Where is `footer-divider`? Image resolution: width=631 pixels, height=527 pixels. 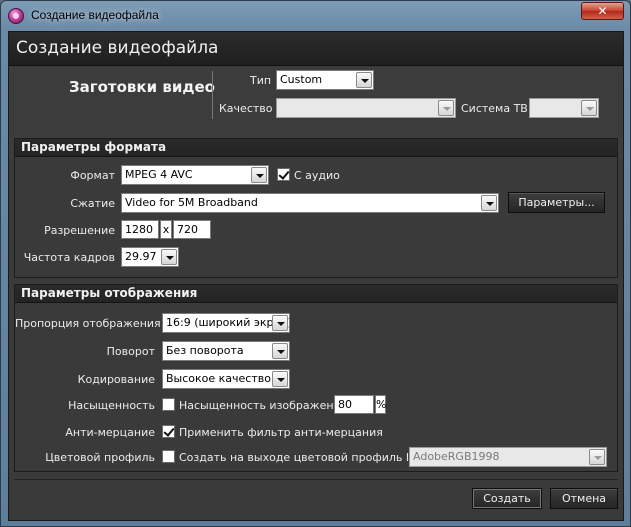 footer-divider is located at coordinates (316, 479).